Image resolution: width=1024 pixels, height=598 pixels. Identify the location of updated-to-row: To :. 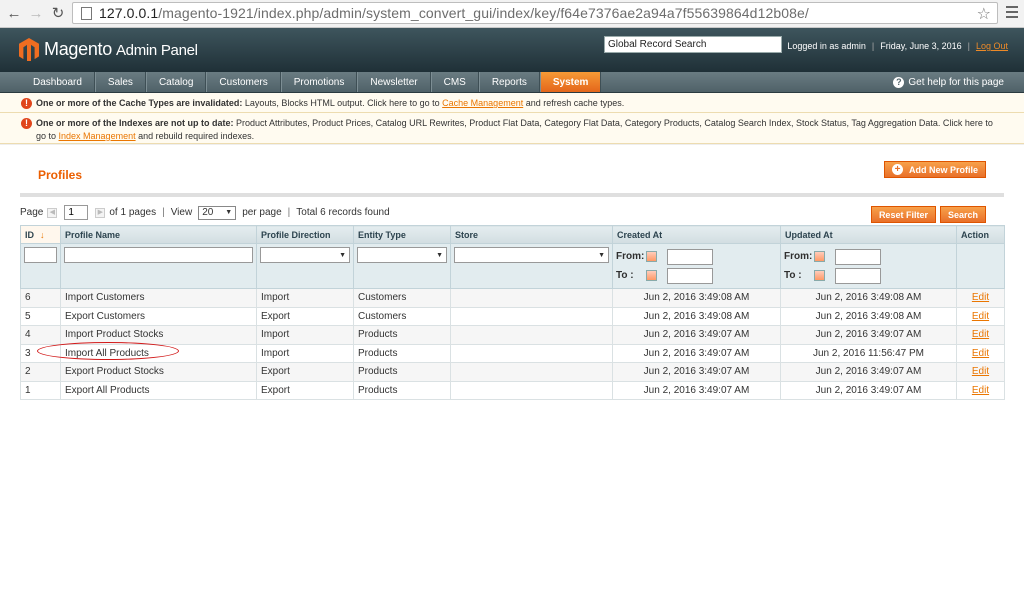
(868, 275).